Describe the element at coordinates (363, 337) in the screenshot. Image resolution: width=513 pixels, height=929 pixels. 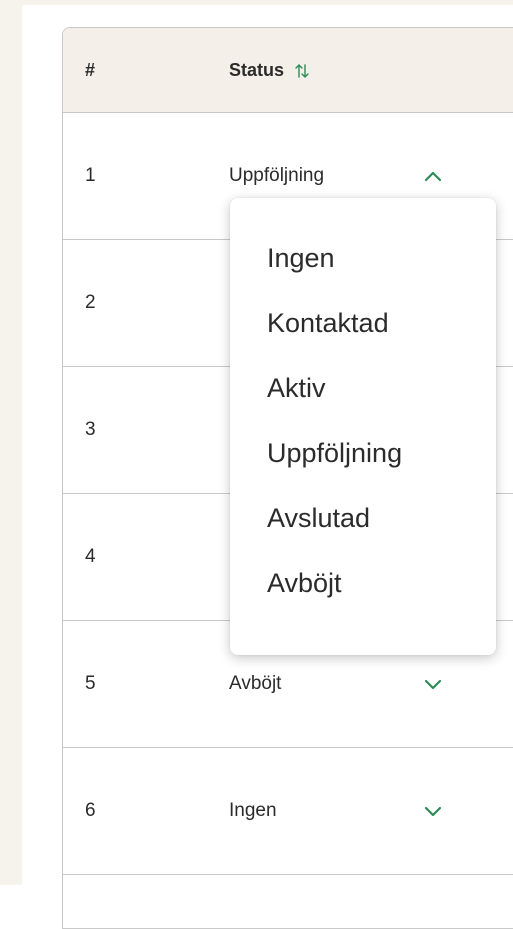
I see `dropdown-option-kontaktad: Kontaktad` at that location.